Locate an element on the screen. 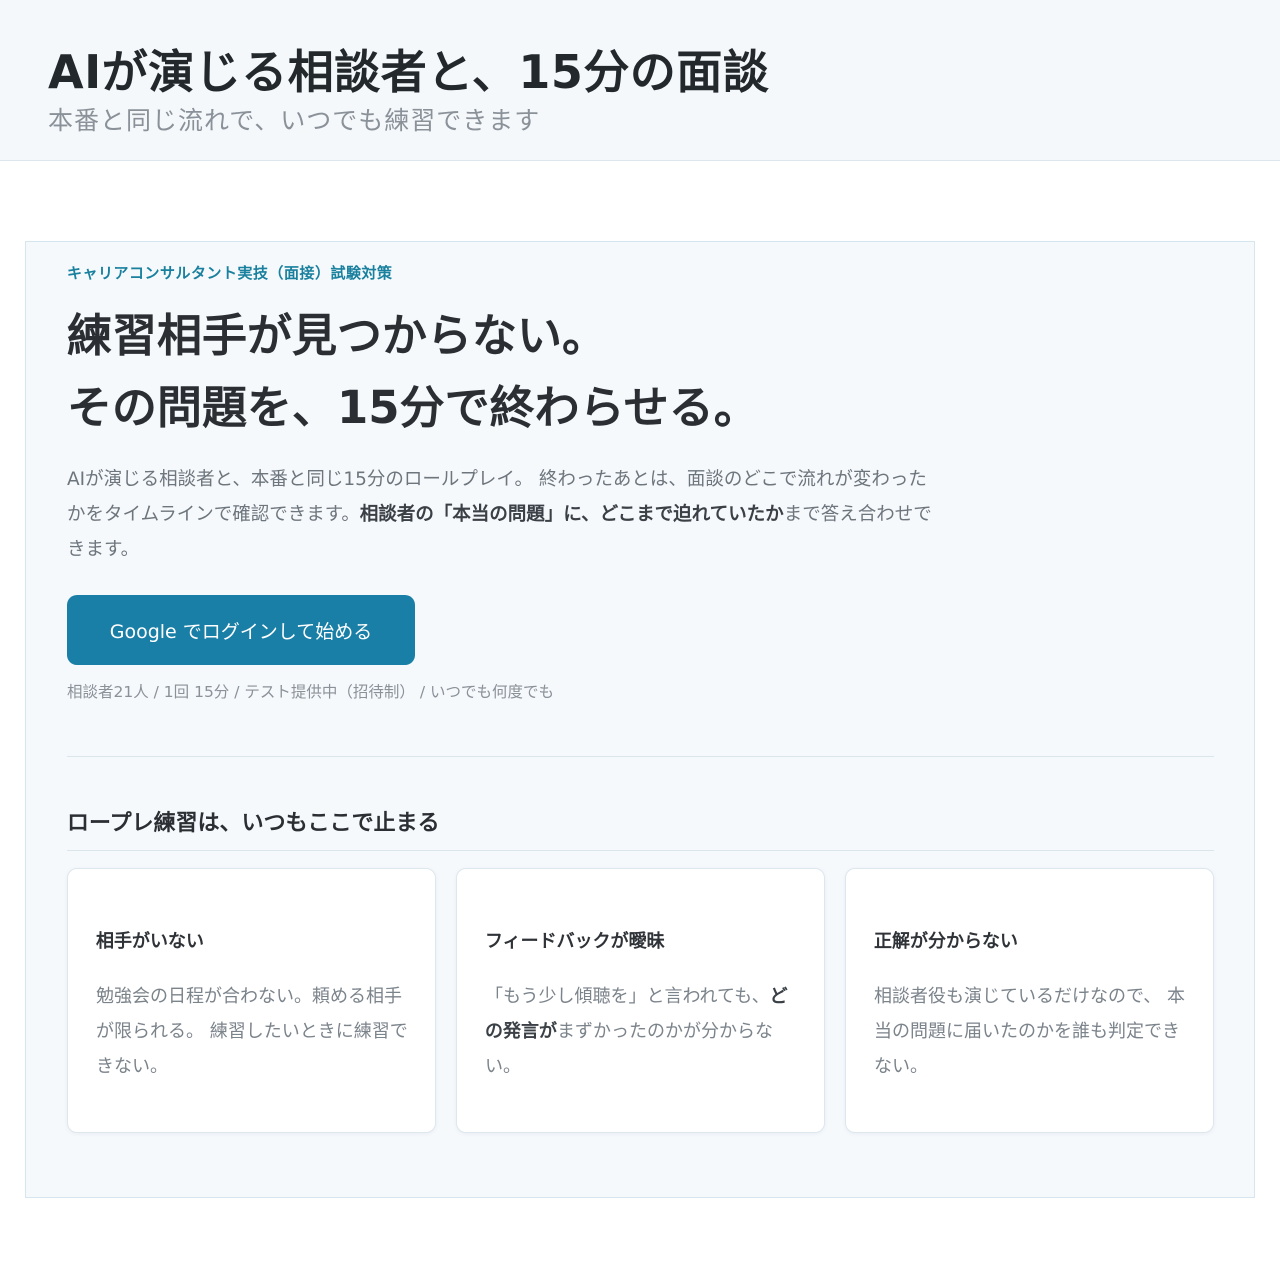  problem-card-body: 相談者役も演じているだけなので、 本当の問題に届いたのかを誰も判定できない。 is located at coordinates (1034, 1031).